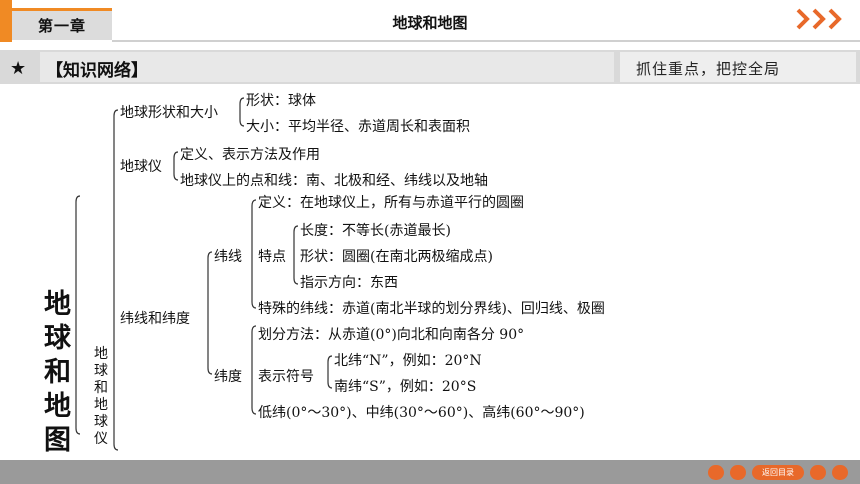  What do you see at coordinates (408, 361) in the screenshot?
I see `leaf-north-latitude: 北纬“N”，例如：20°N` at bounding box center [408, 361].